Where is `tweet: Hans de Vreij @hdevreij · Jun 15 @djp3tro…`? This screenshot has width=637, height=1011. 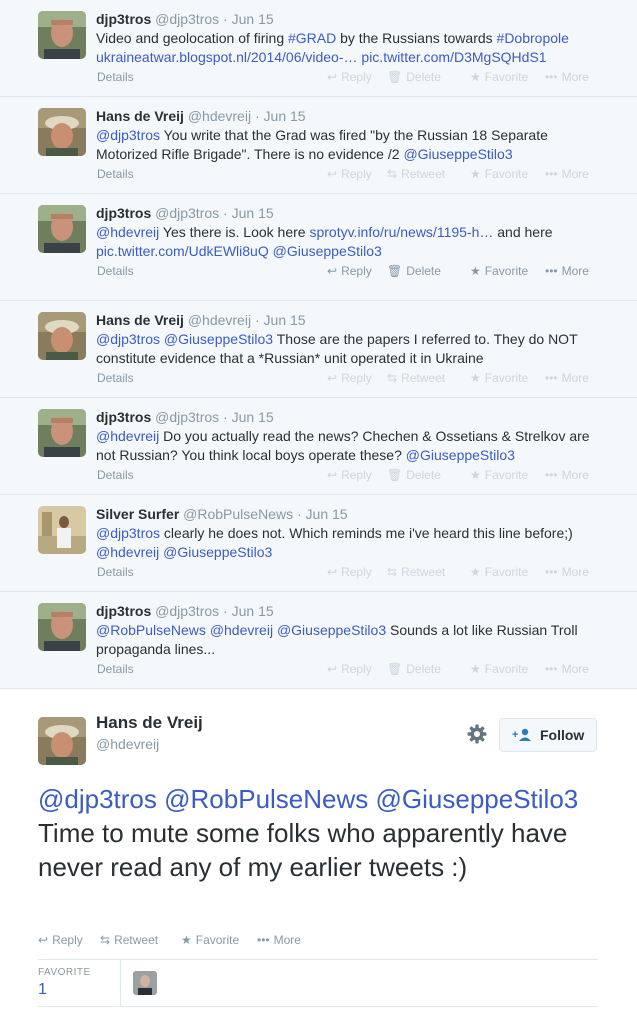
tweet: Hans de Vreij @hdevreij · Jun 15 @djp3tro… is located at coordinates (318, 349).